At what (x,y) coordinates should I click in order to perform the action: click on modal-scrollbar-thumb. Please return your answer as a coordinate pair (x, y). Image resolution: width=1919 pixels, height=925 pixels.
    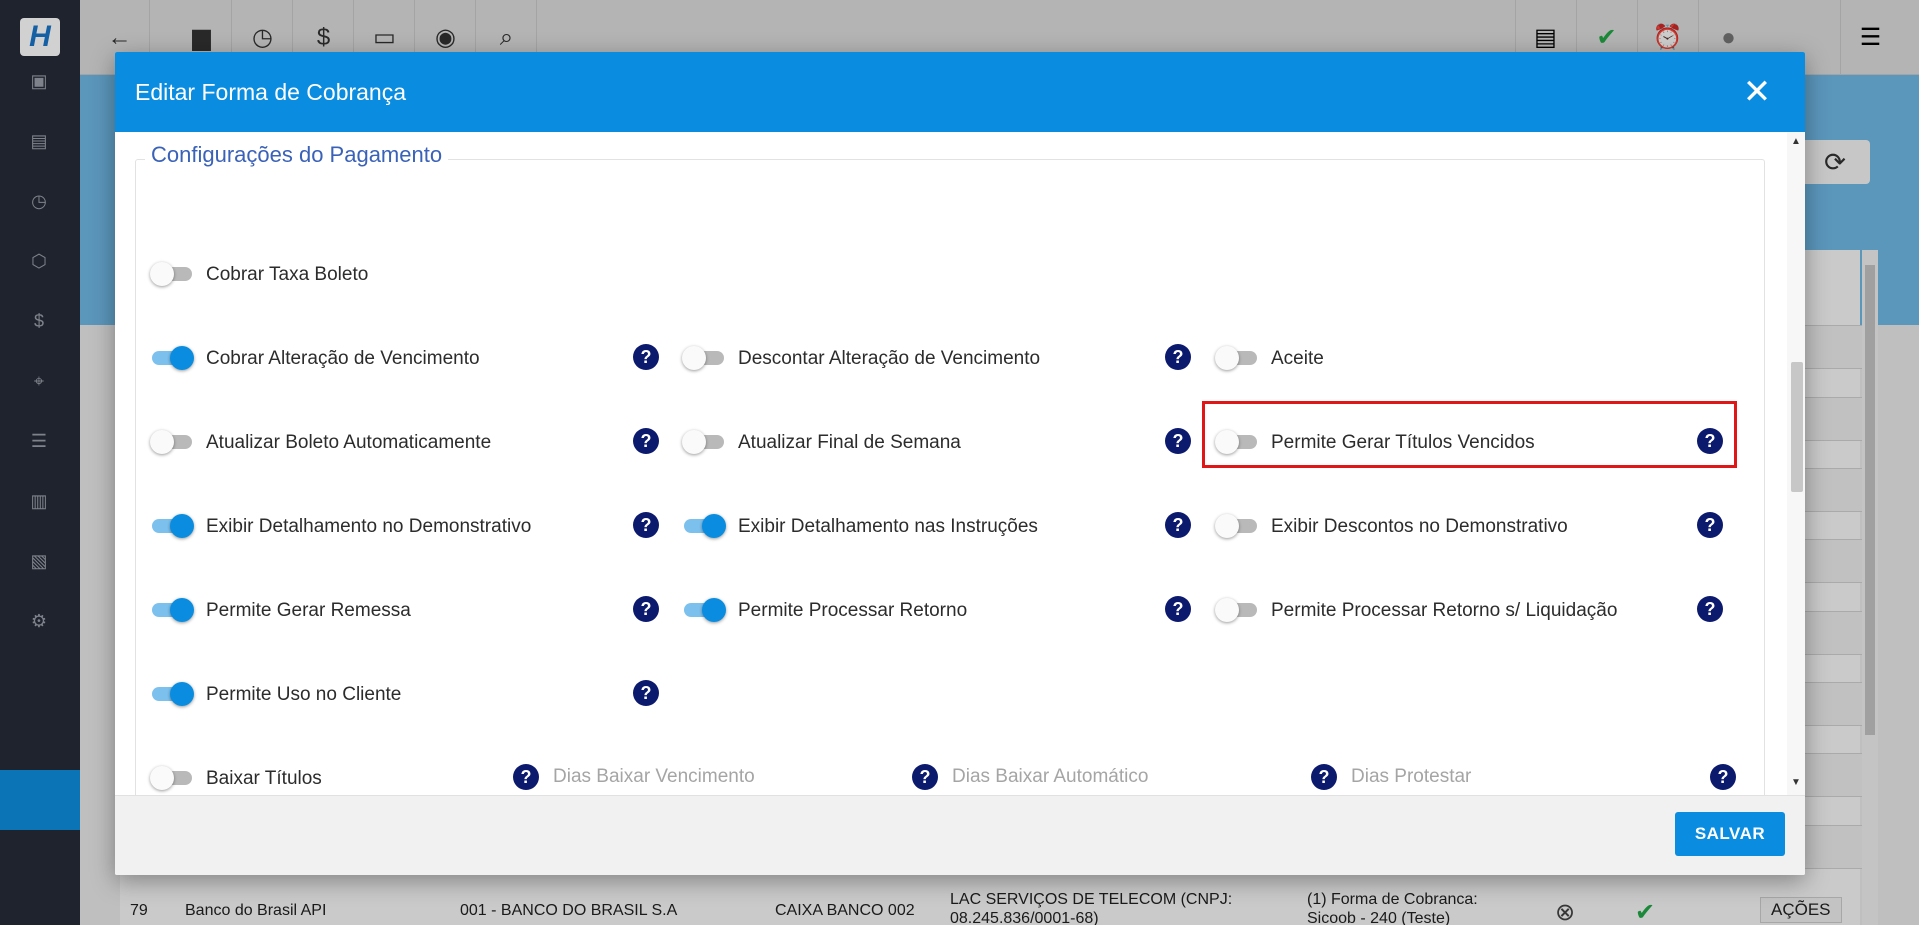
    Looking at the image, I should click on (1797, 427).